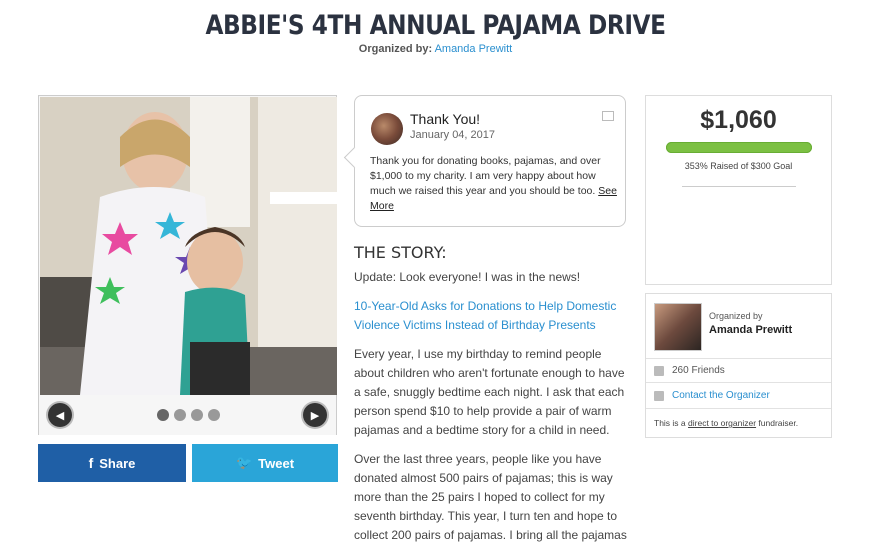 This screenshot has width=871, height=555. Describe the element at coordinates (445, 119) in the screenshot. I see `update-title: Thank You!` at that location.